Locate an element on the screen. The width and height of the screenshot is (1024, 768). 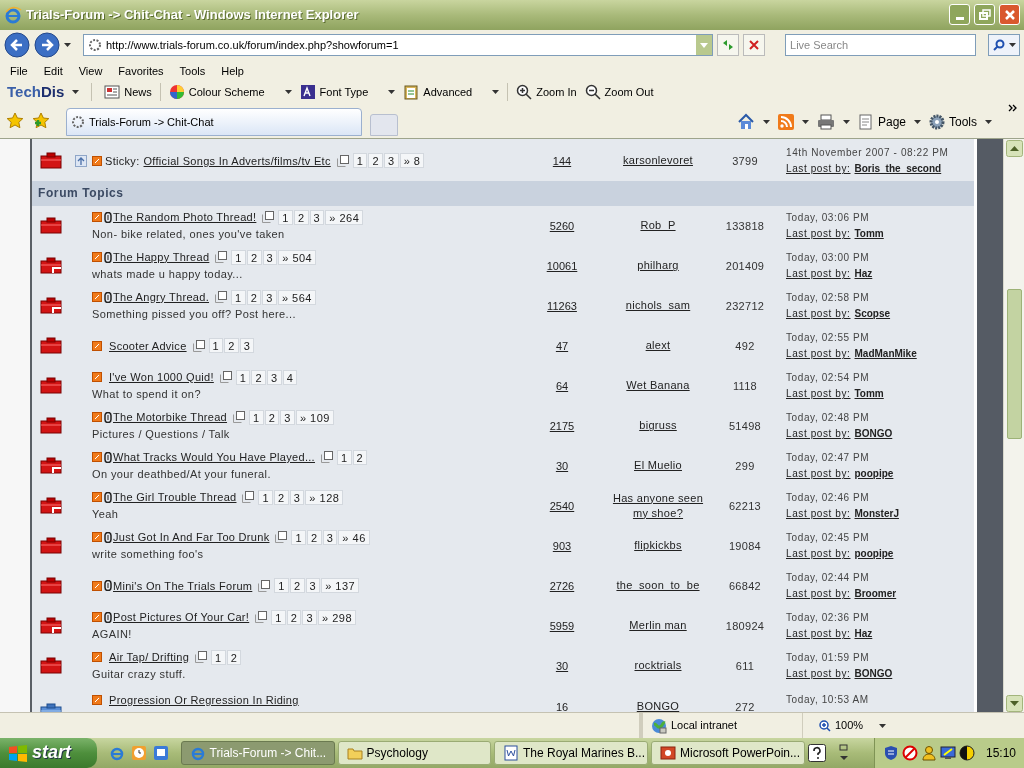
clock-icon is located at coordinates (138, 753).